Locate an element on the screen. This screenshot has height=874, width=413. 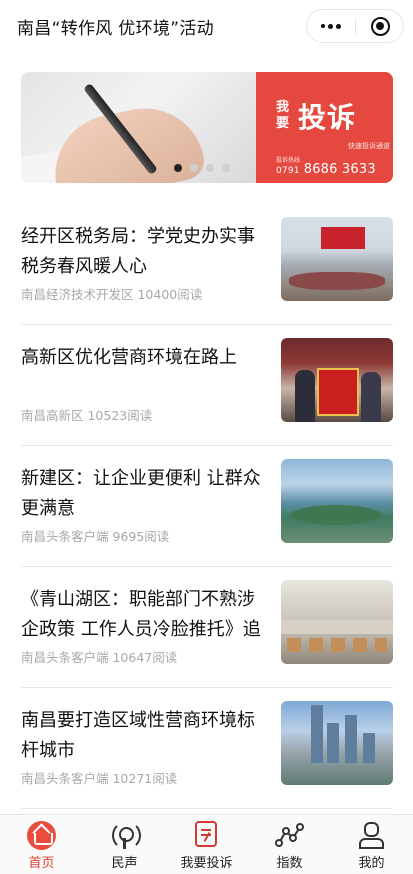
banner-red-panel: 我要 投诉 快速投诉通道 投诉热线 0791 8686 3633 is located at coordinates (324, 127).